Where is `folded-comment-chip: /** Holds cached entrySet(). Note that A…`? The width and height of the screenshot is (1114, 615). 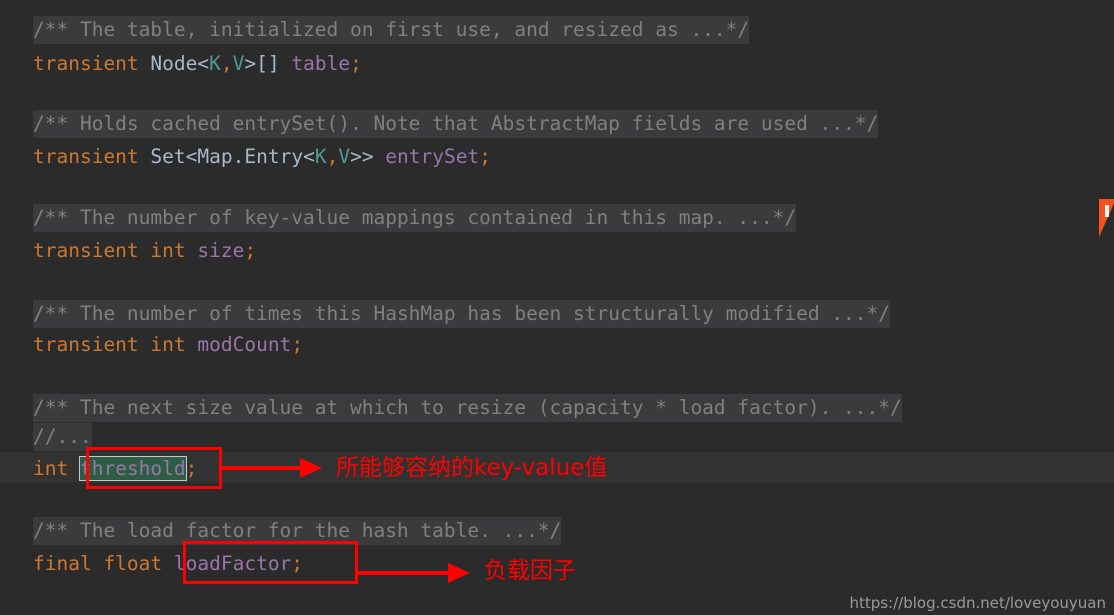 folded-comment-chip: /** Holds cached entrySet(). Note that A… is located at coordinates (456, 124).